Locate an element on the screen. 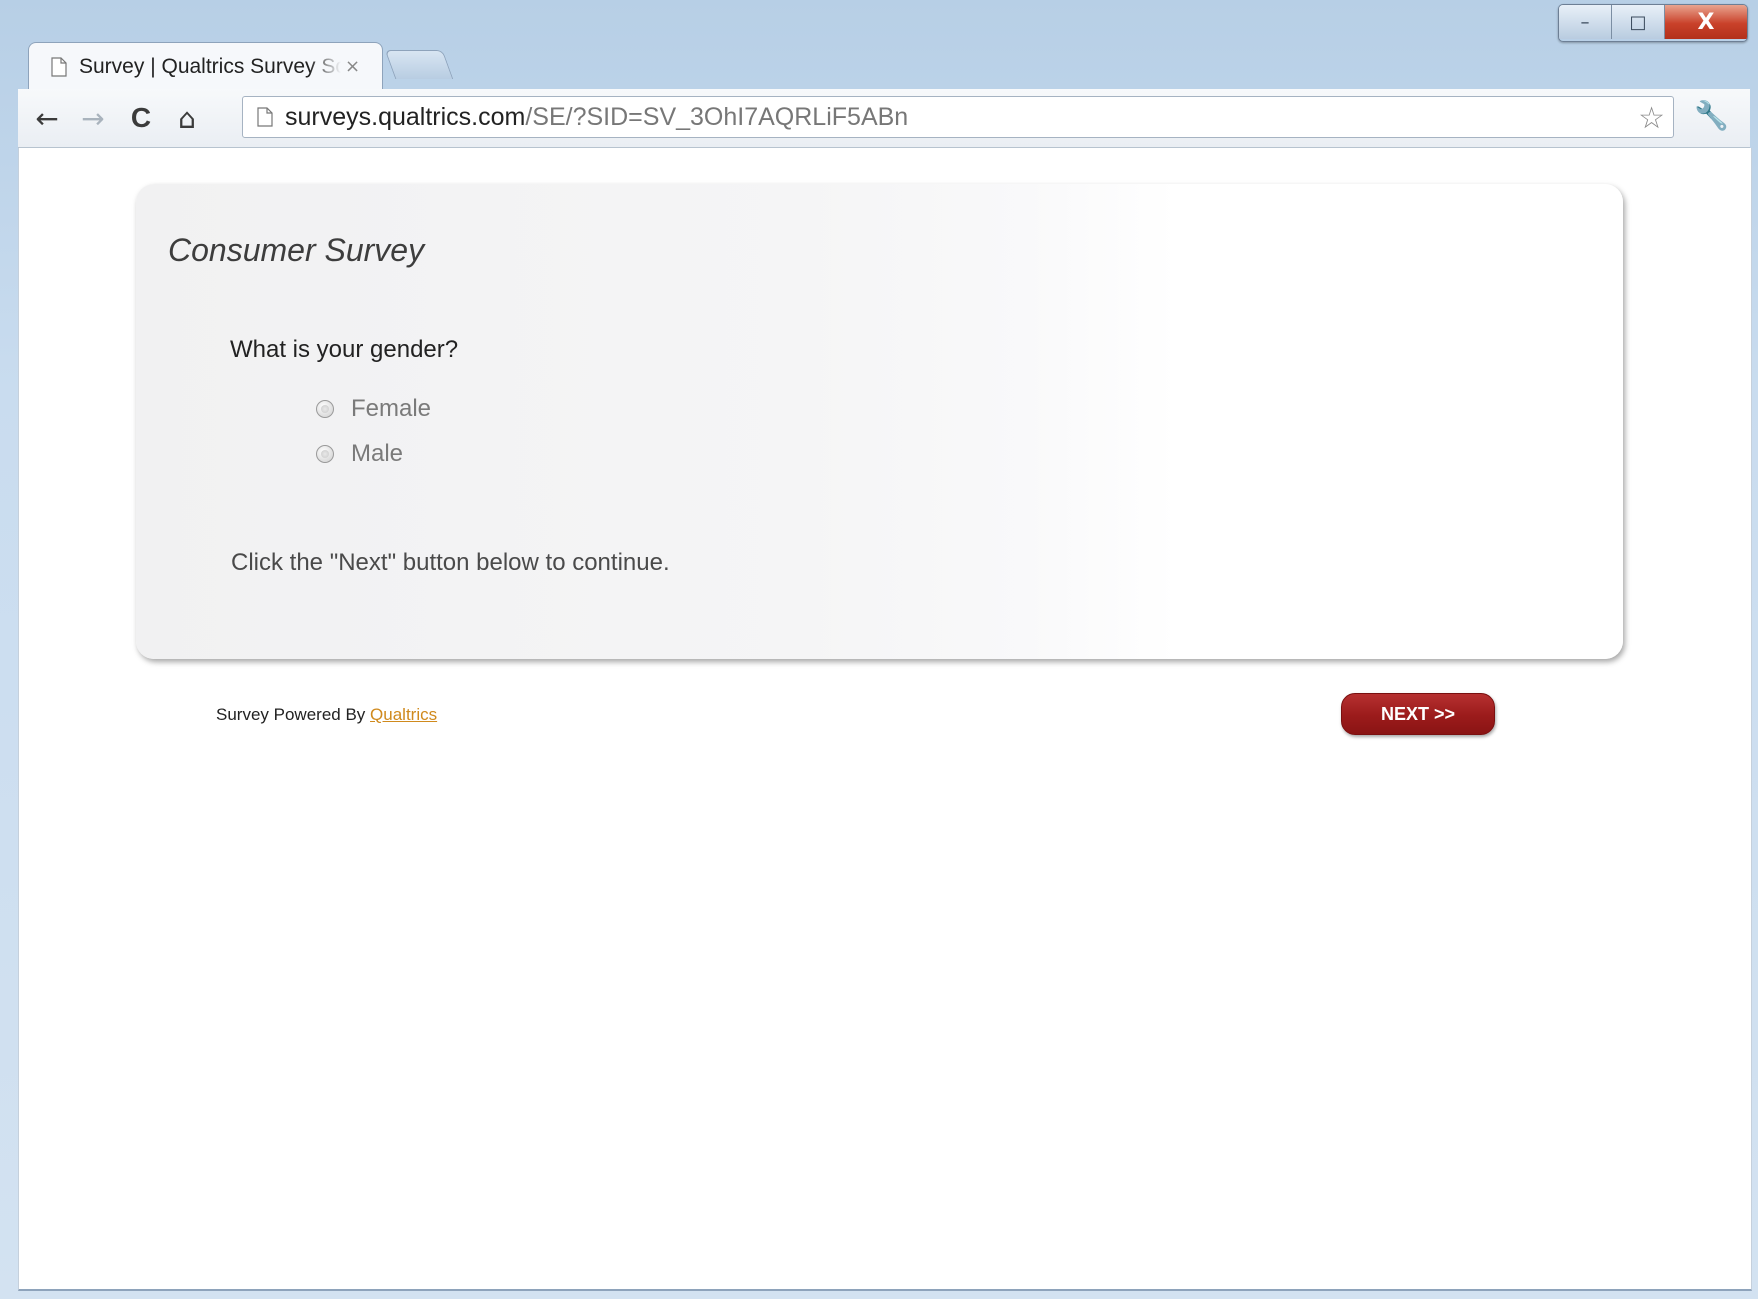  new-tab-button is located at coordinates (419, 64).